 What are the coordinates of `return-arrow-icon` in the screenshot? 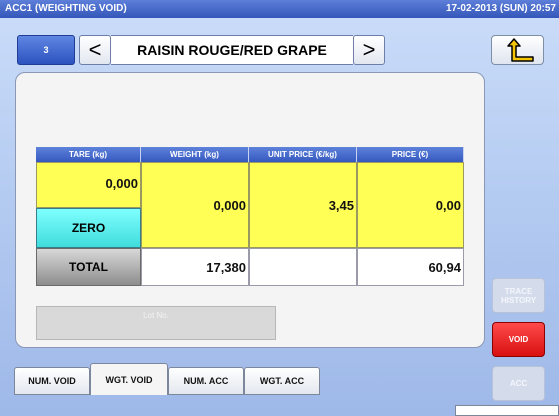 It's located at (520, 50).